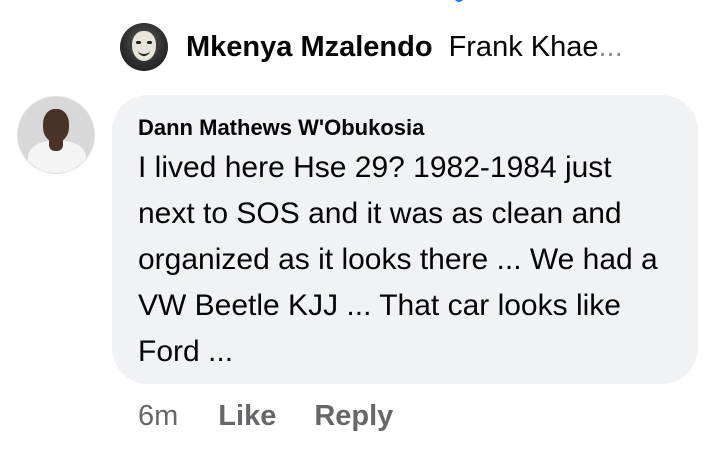  Describe the element at coordinates (309, 47) in the screenshot. I see `reply-author-name: Mkenya Mzalendo` at that location.